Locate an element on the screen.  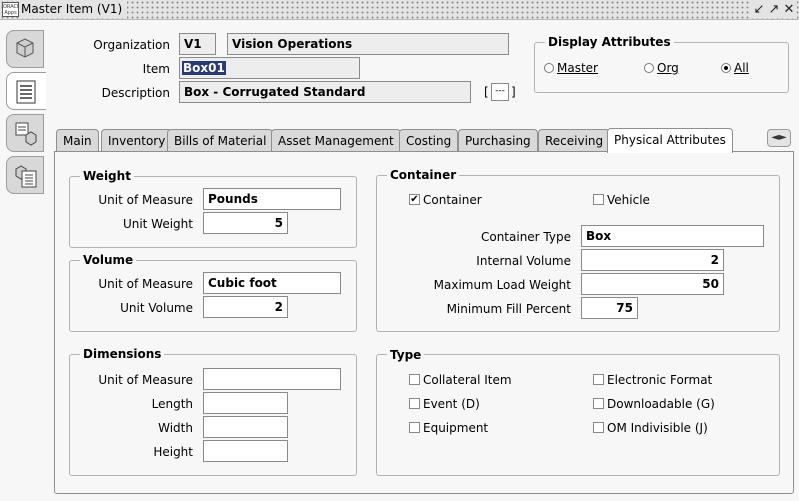
item-field: Box01 is located at coordinates (269, 68).